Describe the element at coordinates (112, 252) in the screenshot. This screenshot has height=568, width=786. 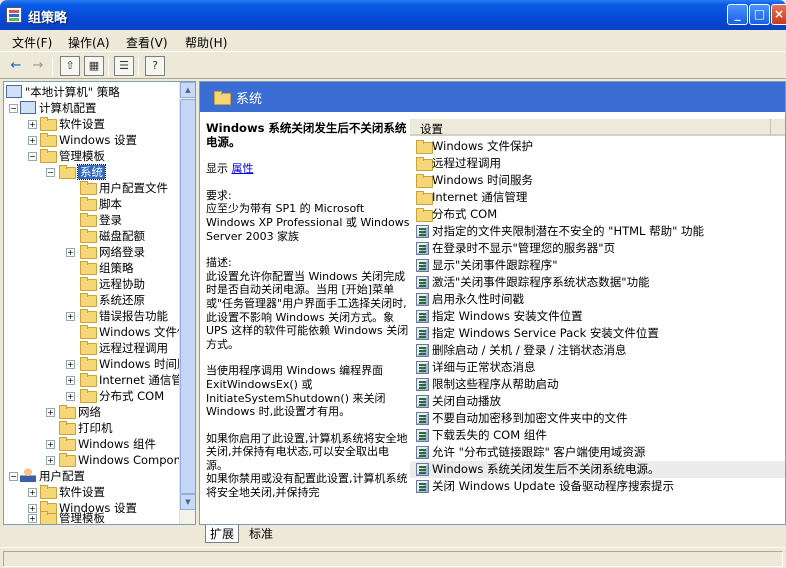
I see `tree-item-net-logon: 网络登录` at that location.